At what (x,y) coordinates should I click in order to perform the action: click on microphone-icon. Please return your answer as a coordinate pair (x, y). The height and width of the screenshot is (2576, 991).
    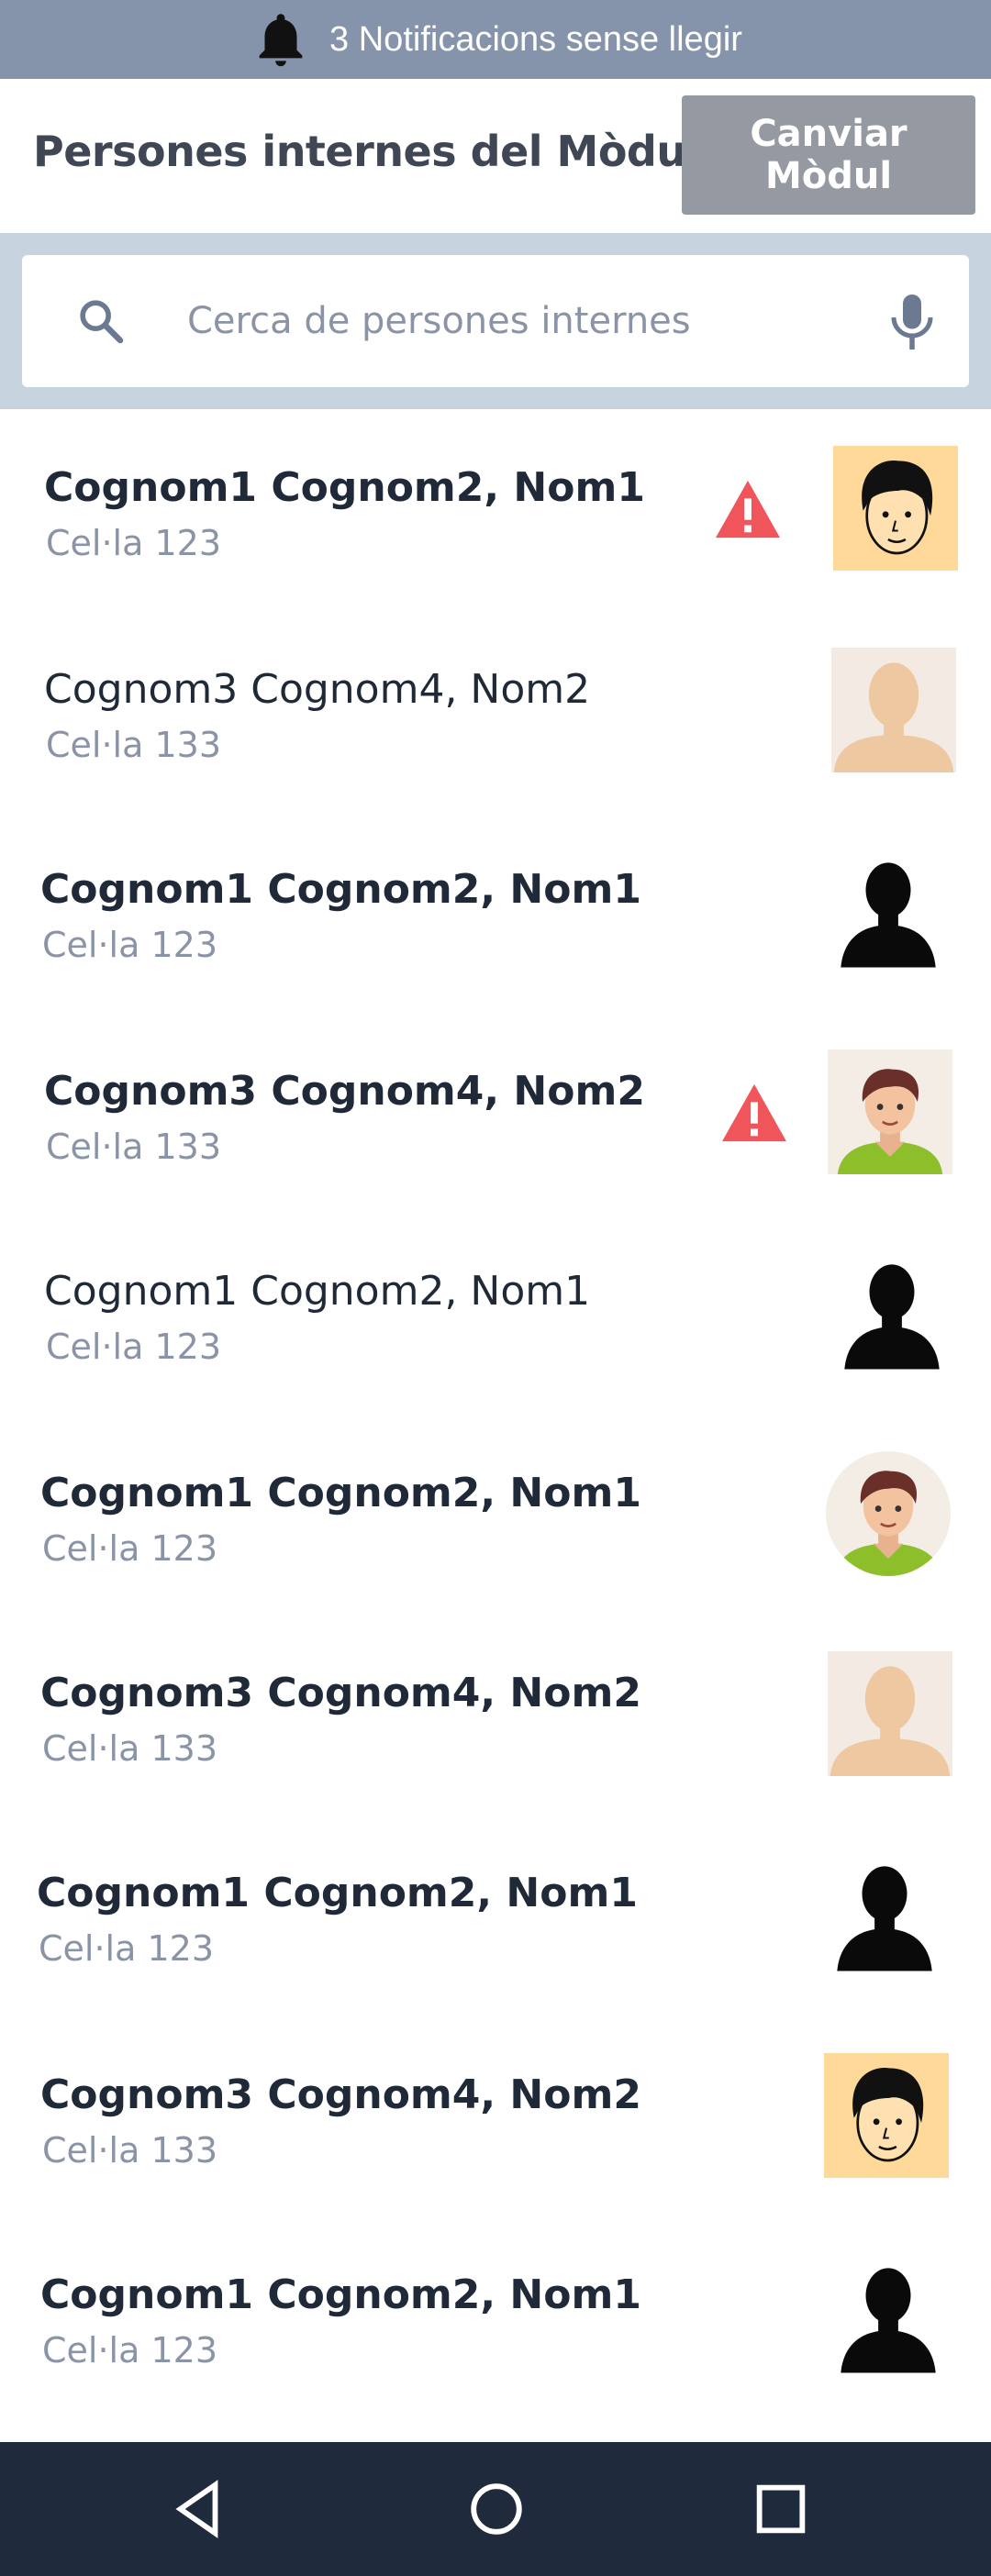
    Looking at the image, I should click on (912, 322).